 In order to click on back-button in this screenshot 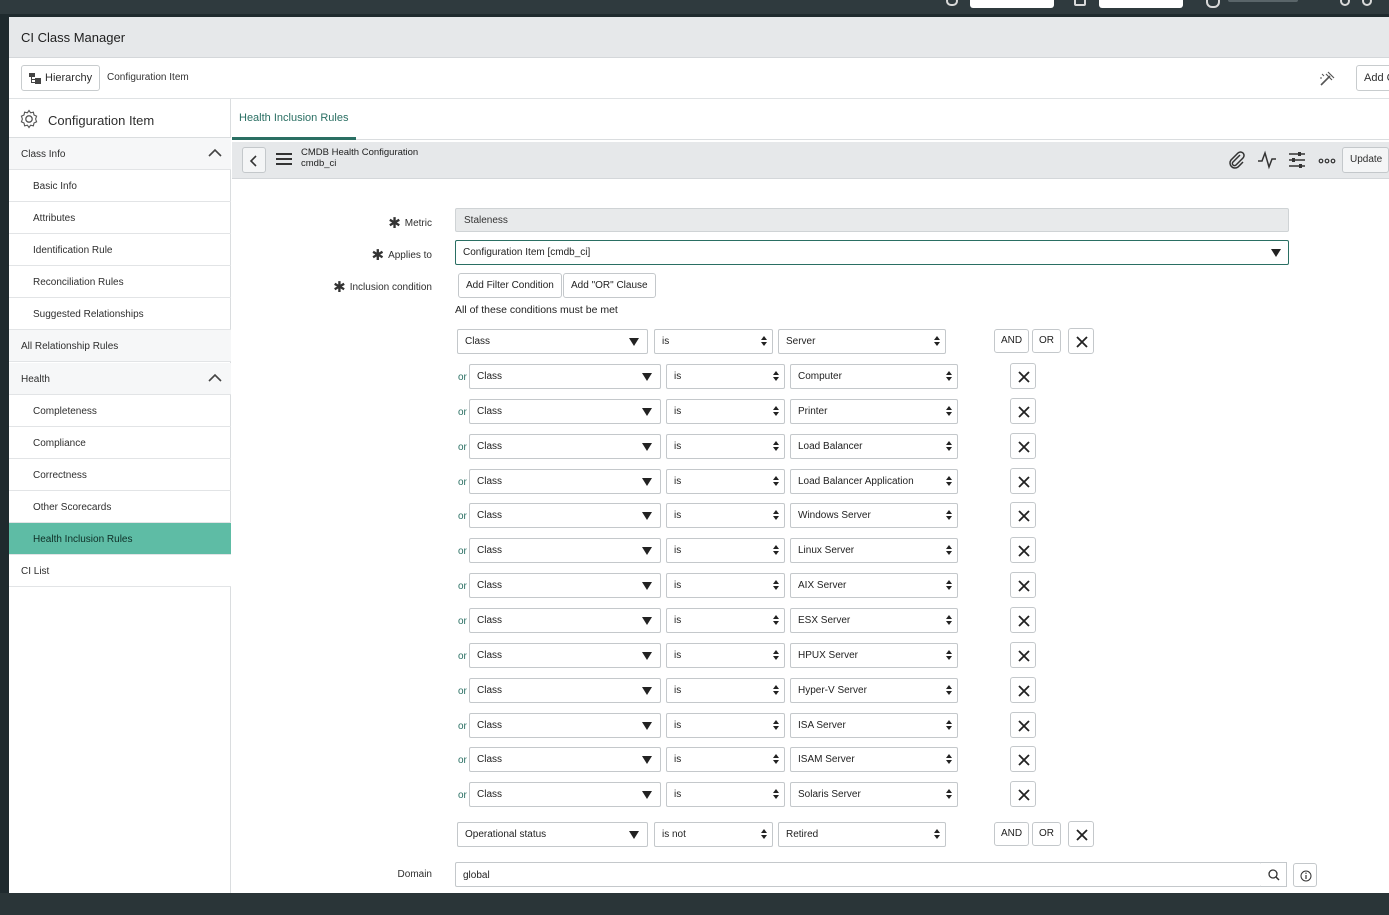, I will do `click(254, 160)`.